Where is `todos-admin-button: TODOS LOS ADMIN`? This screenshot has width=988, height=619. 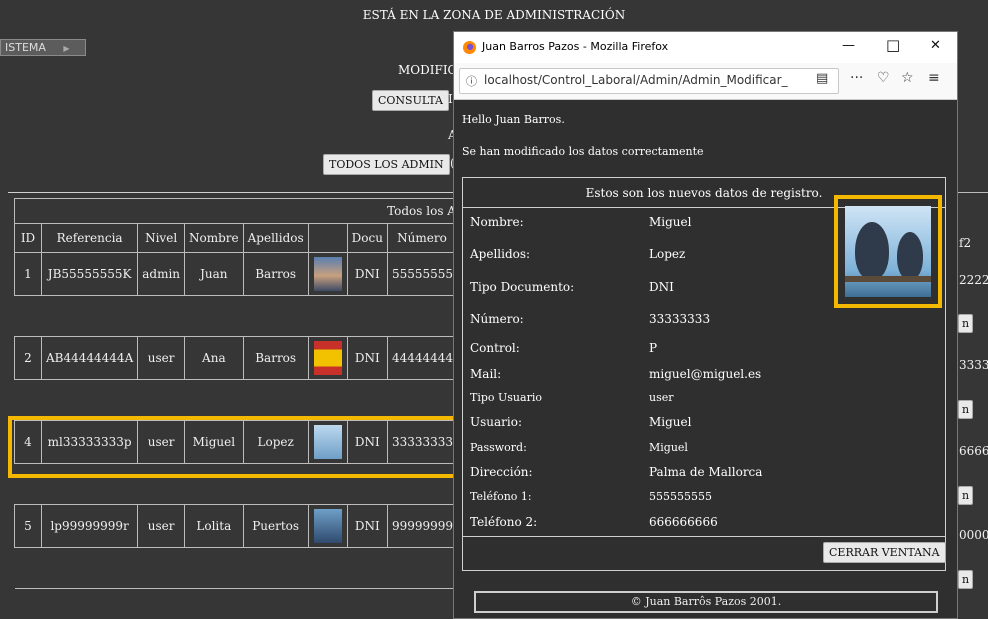 todos-admin-button: TODOS LOS ADMIN is located at coordinates (386, 164).